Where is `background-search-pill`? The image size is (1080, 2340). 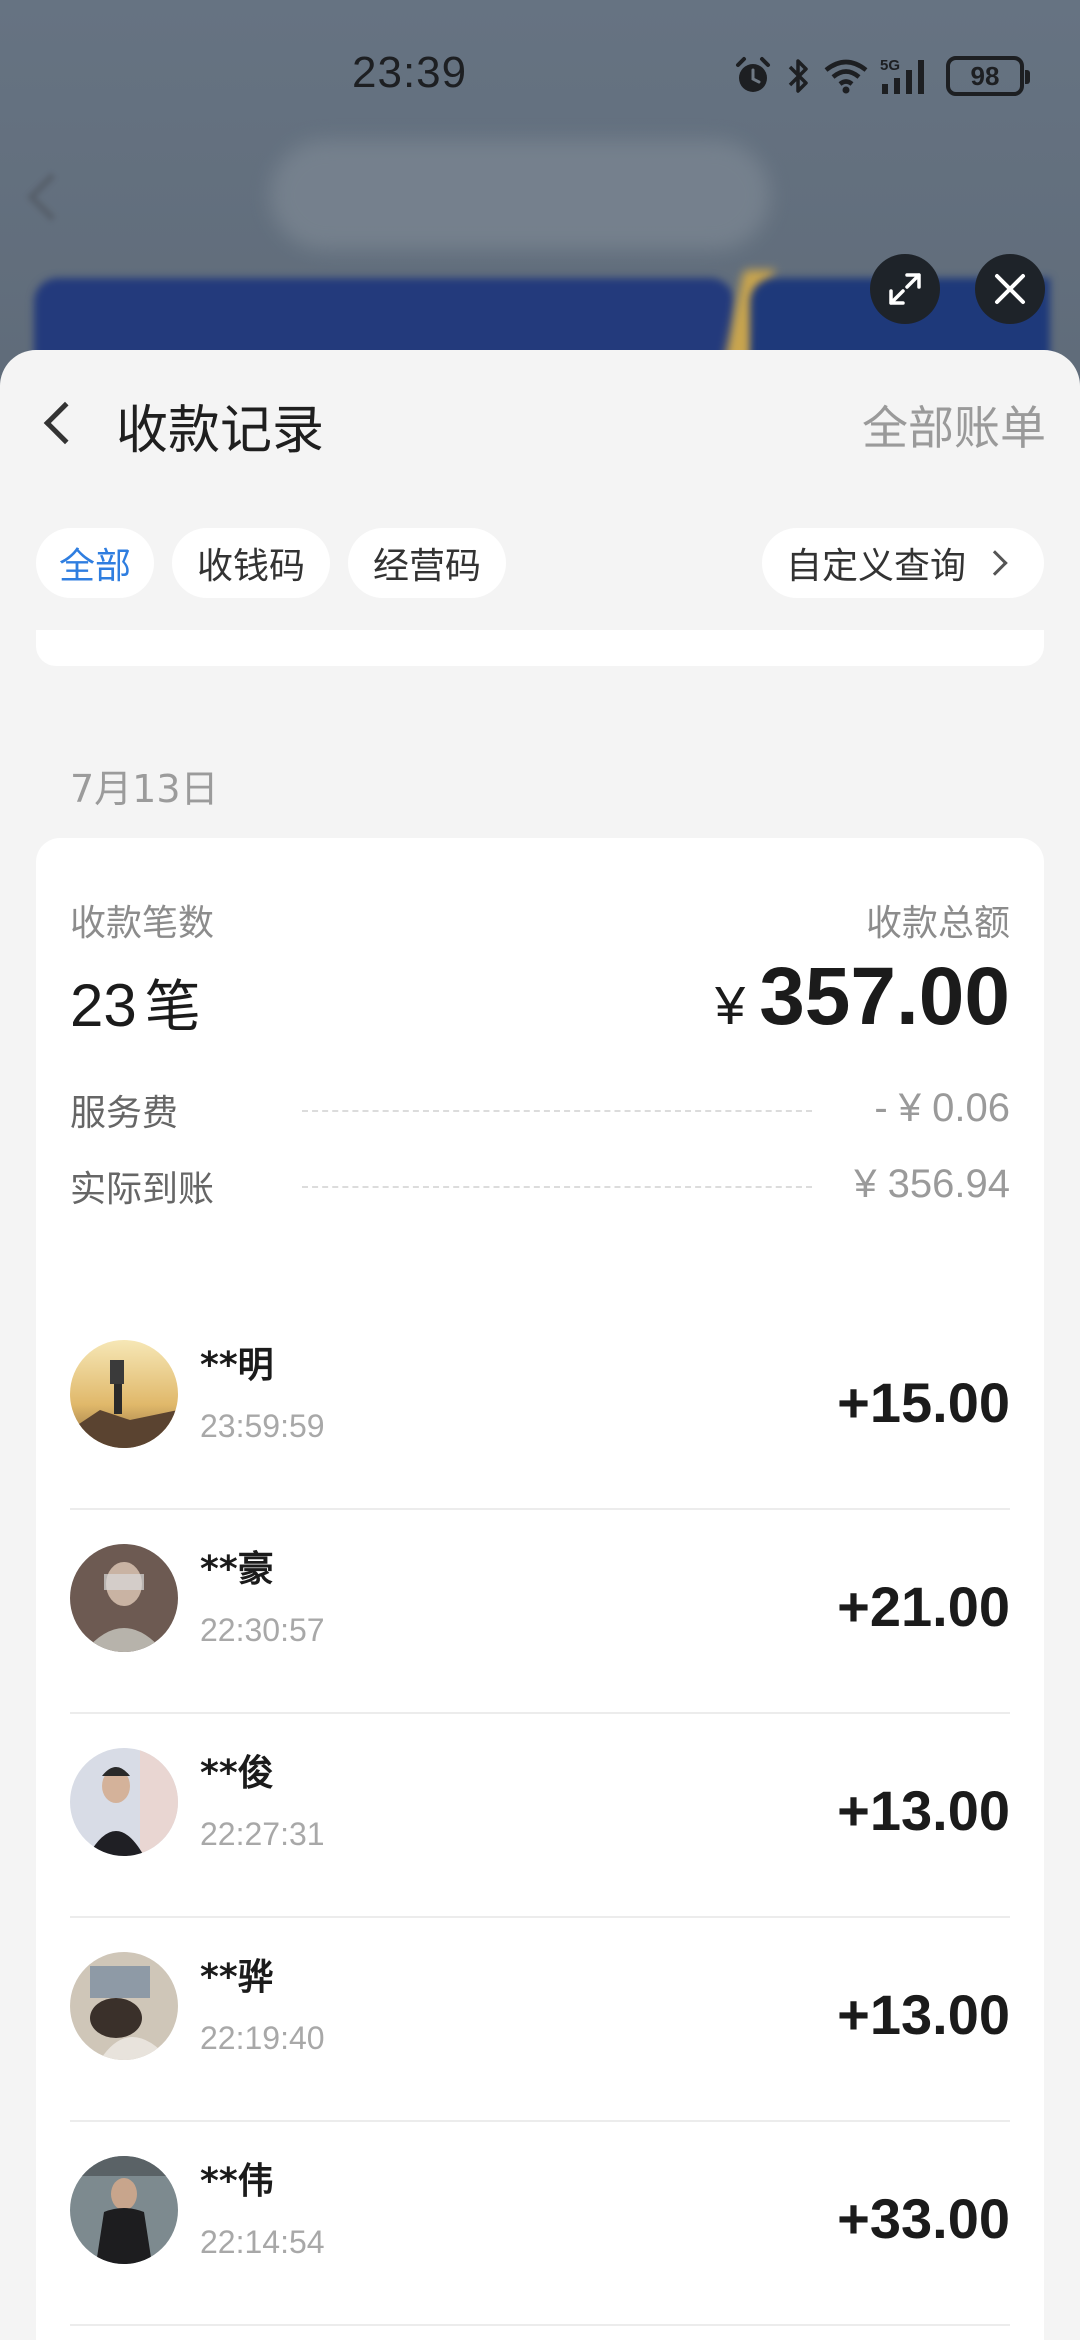
background-search-pill is located at coordinates (520, 195).